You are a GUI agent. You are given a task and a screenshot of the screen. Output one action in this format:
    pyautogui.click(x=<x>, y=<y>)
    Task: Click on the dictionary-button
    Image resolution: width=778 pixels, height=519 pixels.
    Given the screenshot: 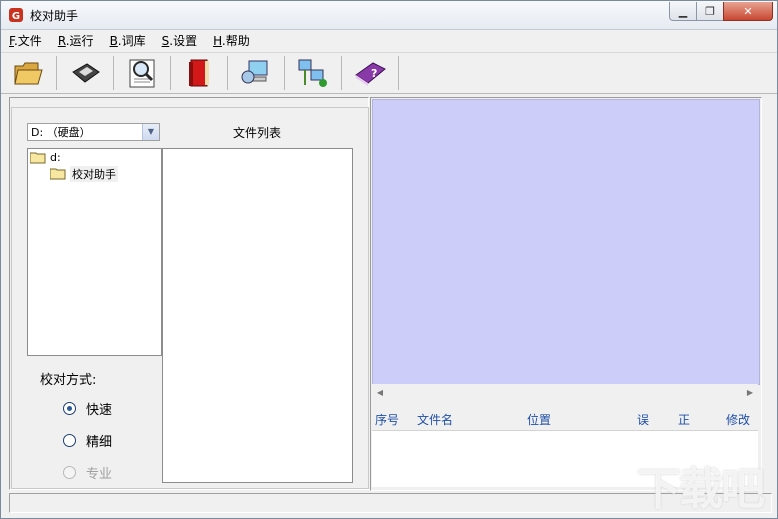 What is the action you would take?
    pyautogui.click(x=199, y=73)
    